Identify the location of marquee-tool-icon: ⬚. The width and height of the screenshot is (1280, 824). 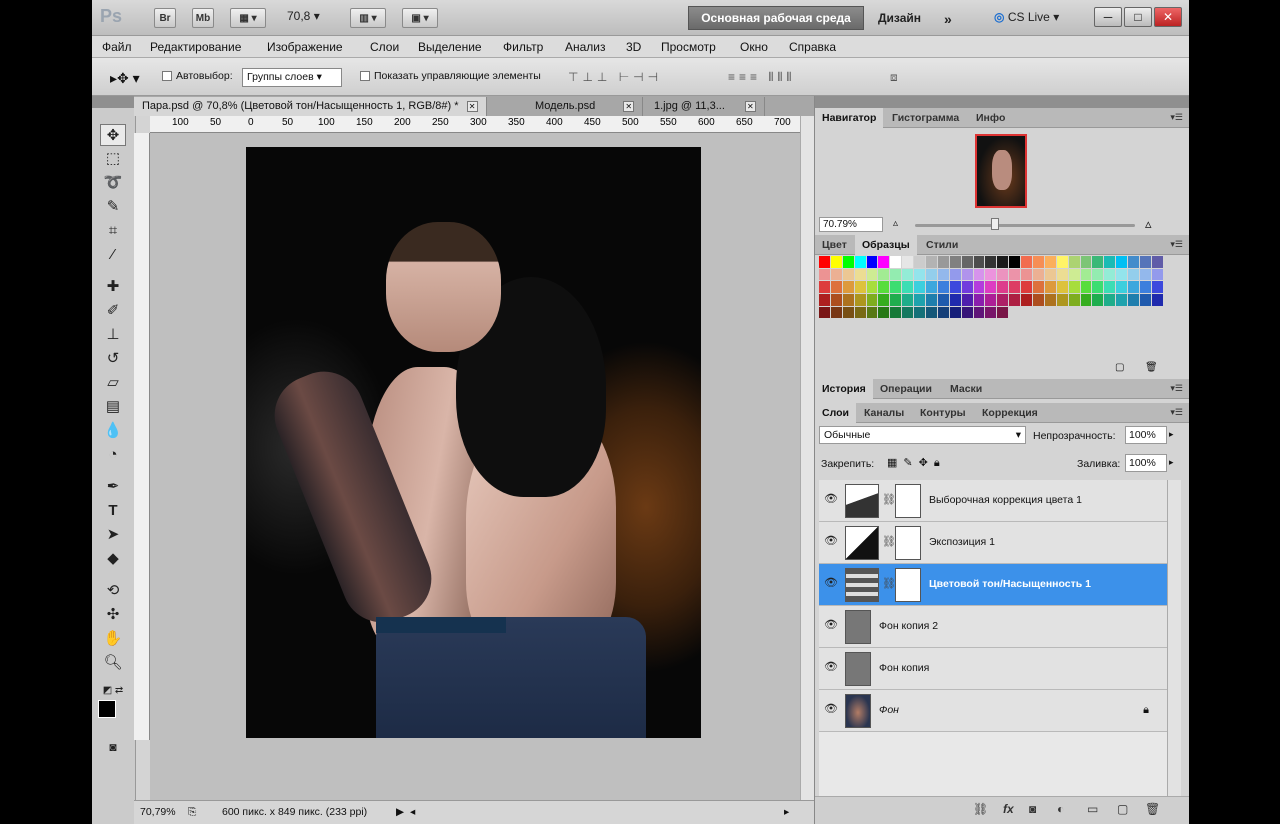
(113, 159).